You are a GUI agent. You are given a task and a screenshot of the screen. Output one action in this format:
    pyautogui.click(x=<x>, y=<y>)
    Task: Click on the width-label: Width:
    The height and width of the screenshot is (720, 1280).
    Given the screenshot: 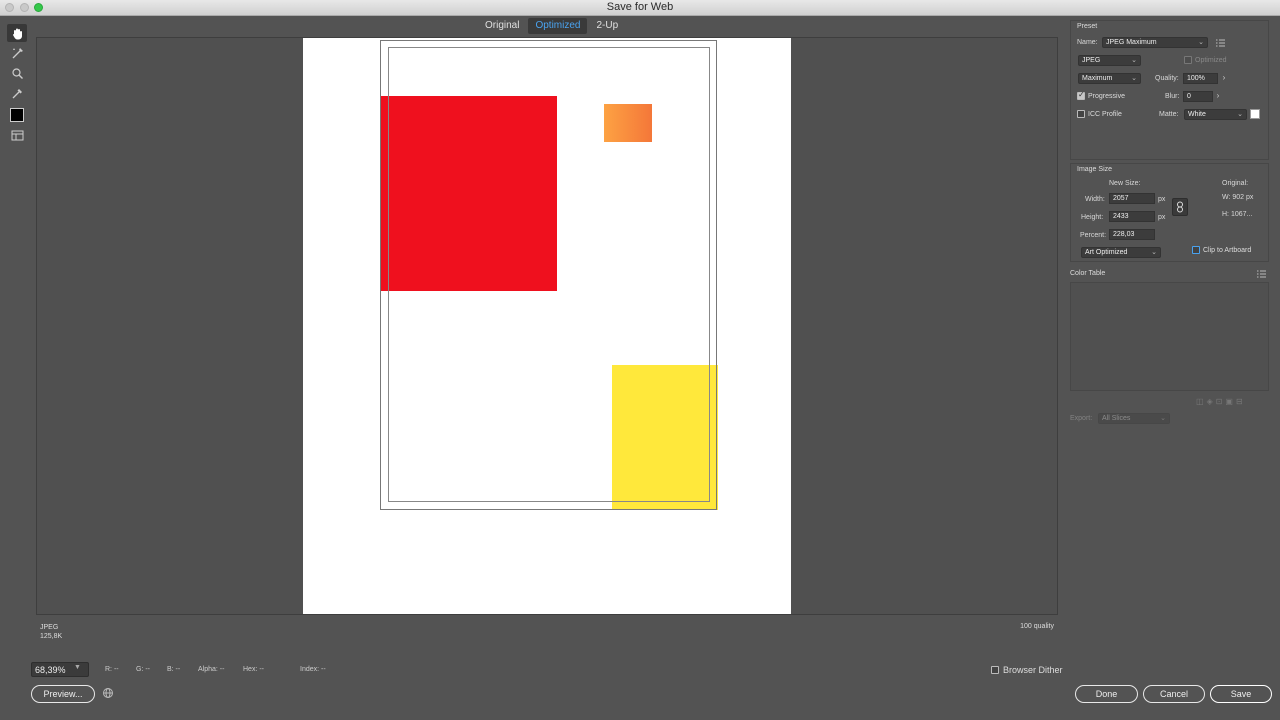 What is the action you would take?
    pyautogui.click(x=1095, y=199)
    